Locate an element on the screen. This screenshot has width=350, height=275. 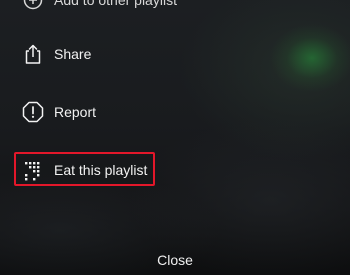
menu-item-label: Add to other playlist is located at coordinates (115, 4).